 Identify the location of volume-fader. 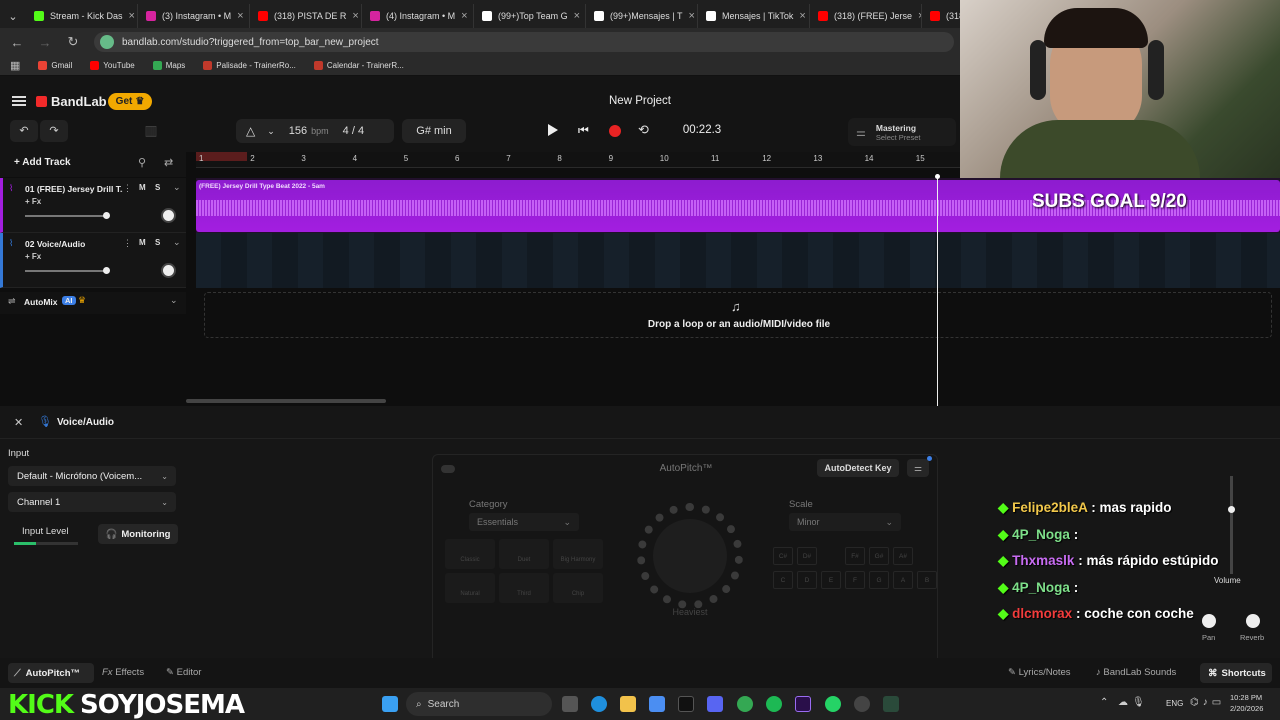
(1231, 525).